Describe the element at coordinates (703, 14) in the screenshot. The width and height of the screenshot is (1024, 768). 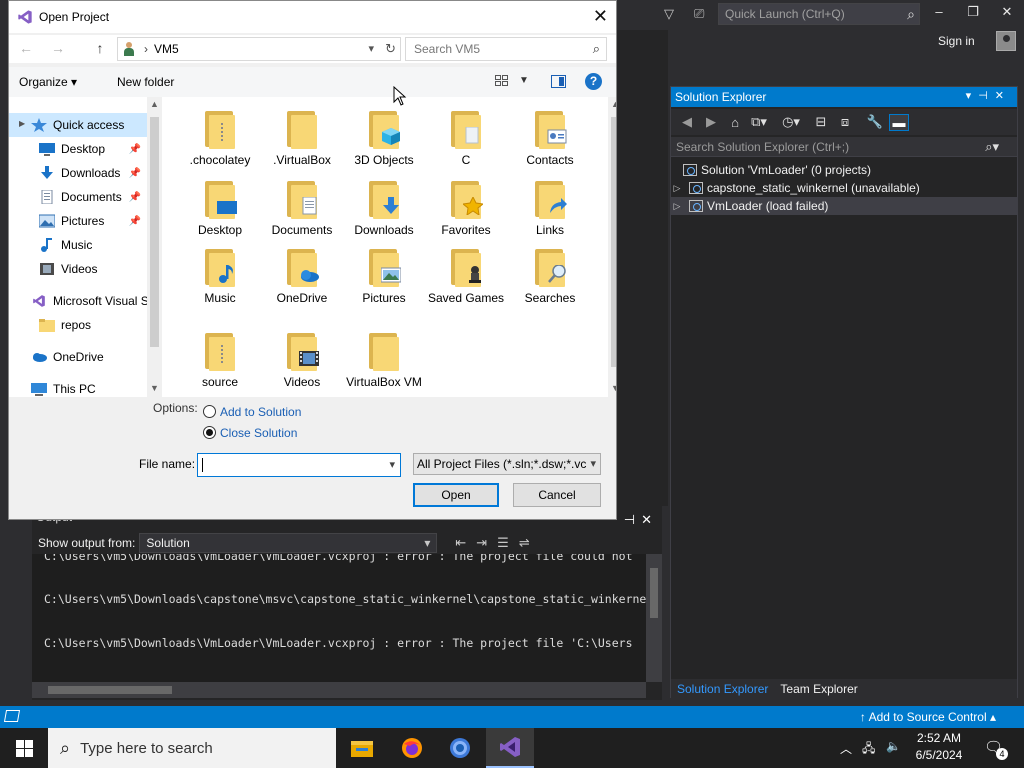
I see `feedback-icon: ⎚` at that location.